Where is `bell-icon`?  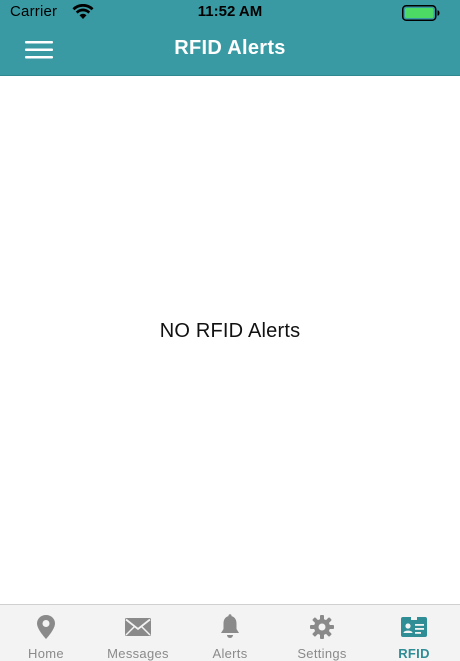
bell-icon is located at coordinates (230, 626).